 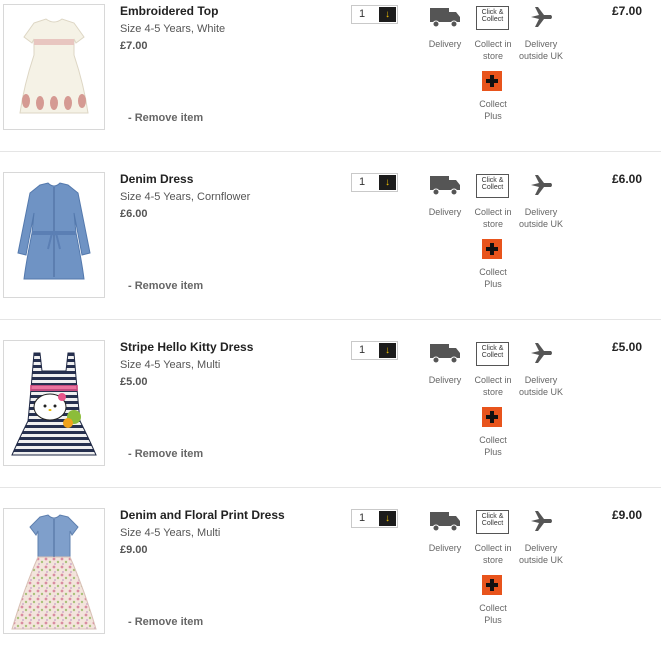 I want to click on product-unit-price: £7.00, so click(x=134, y=46).